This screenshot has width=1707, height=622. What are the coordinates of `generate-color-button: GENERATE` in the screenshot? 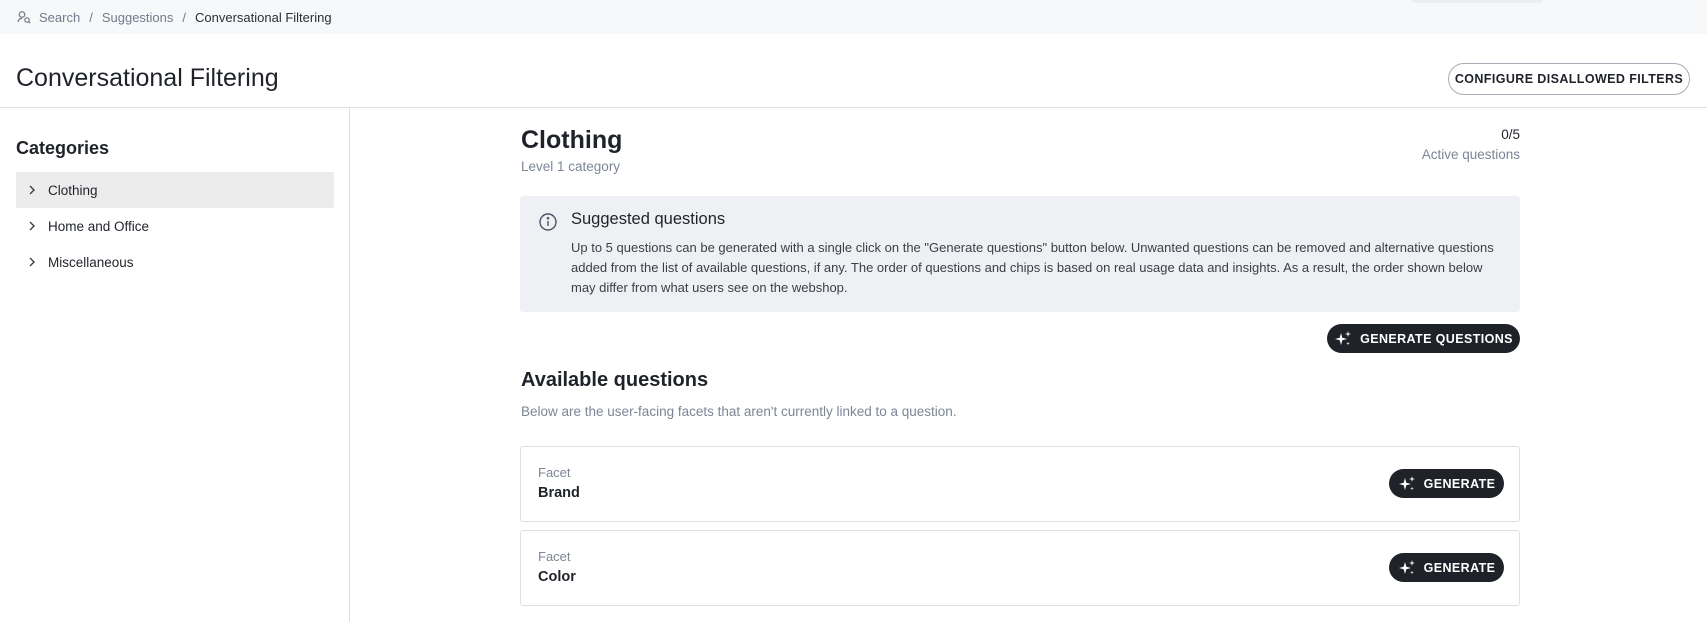 It's located at (1446, 567).